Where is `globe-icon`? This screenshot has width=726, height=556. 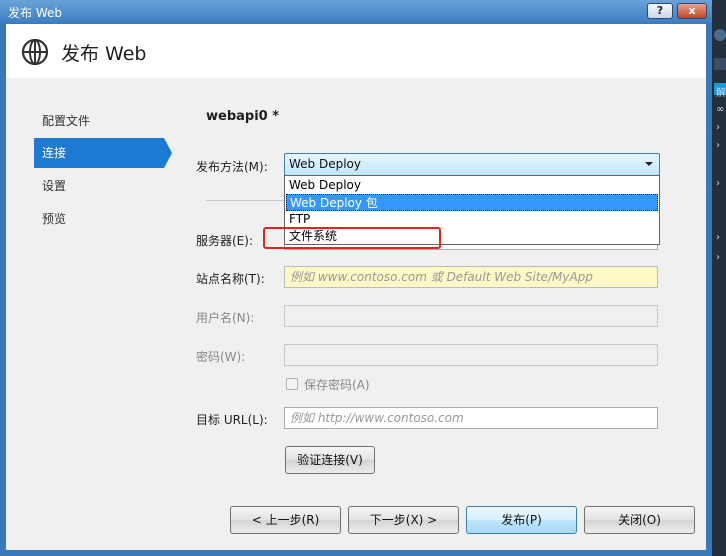 globe-icon is located at coordinates (35, 52).